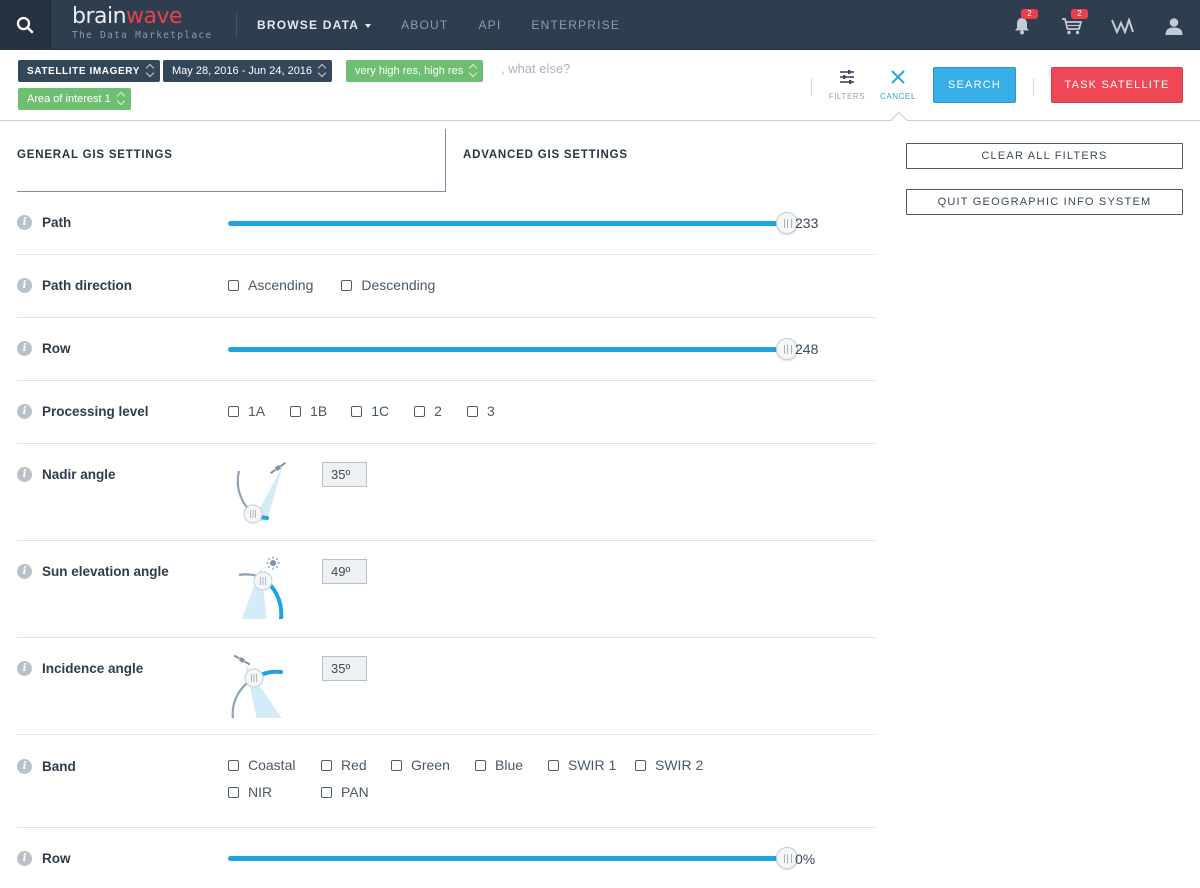 The width and height of the screenshot is (1200, 888). I want to click on sliders-icon, so click(847, 77).